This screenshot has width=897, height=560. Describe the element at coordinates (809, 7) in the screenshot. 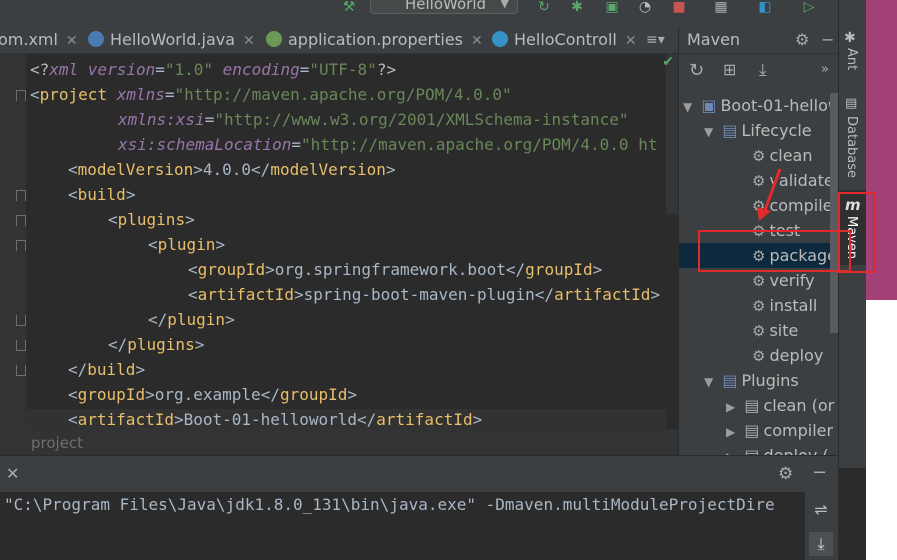

I see `run-anything-icon: ▷` at that location.